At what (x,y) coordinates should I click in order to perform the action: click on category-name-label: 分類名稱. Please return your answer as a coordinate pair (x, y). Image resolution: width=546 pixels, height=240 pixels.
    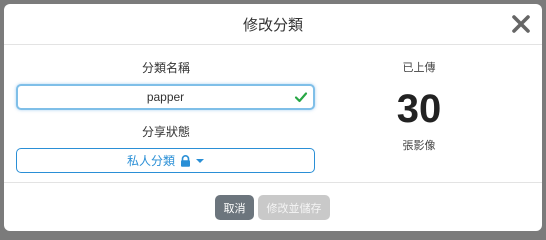
    Looking at the image, I should click on (165, 68).